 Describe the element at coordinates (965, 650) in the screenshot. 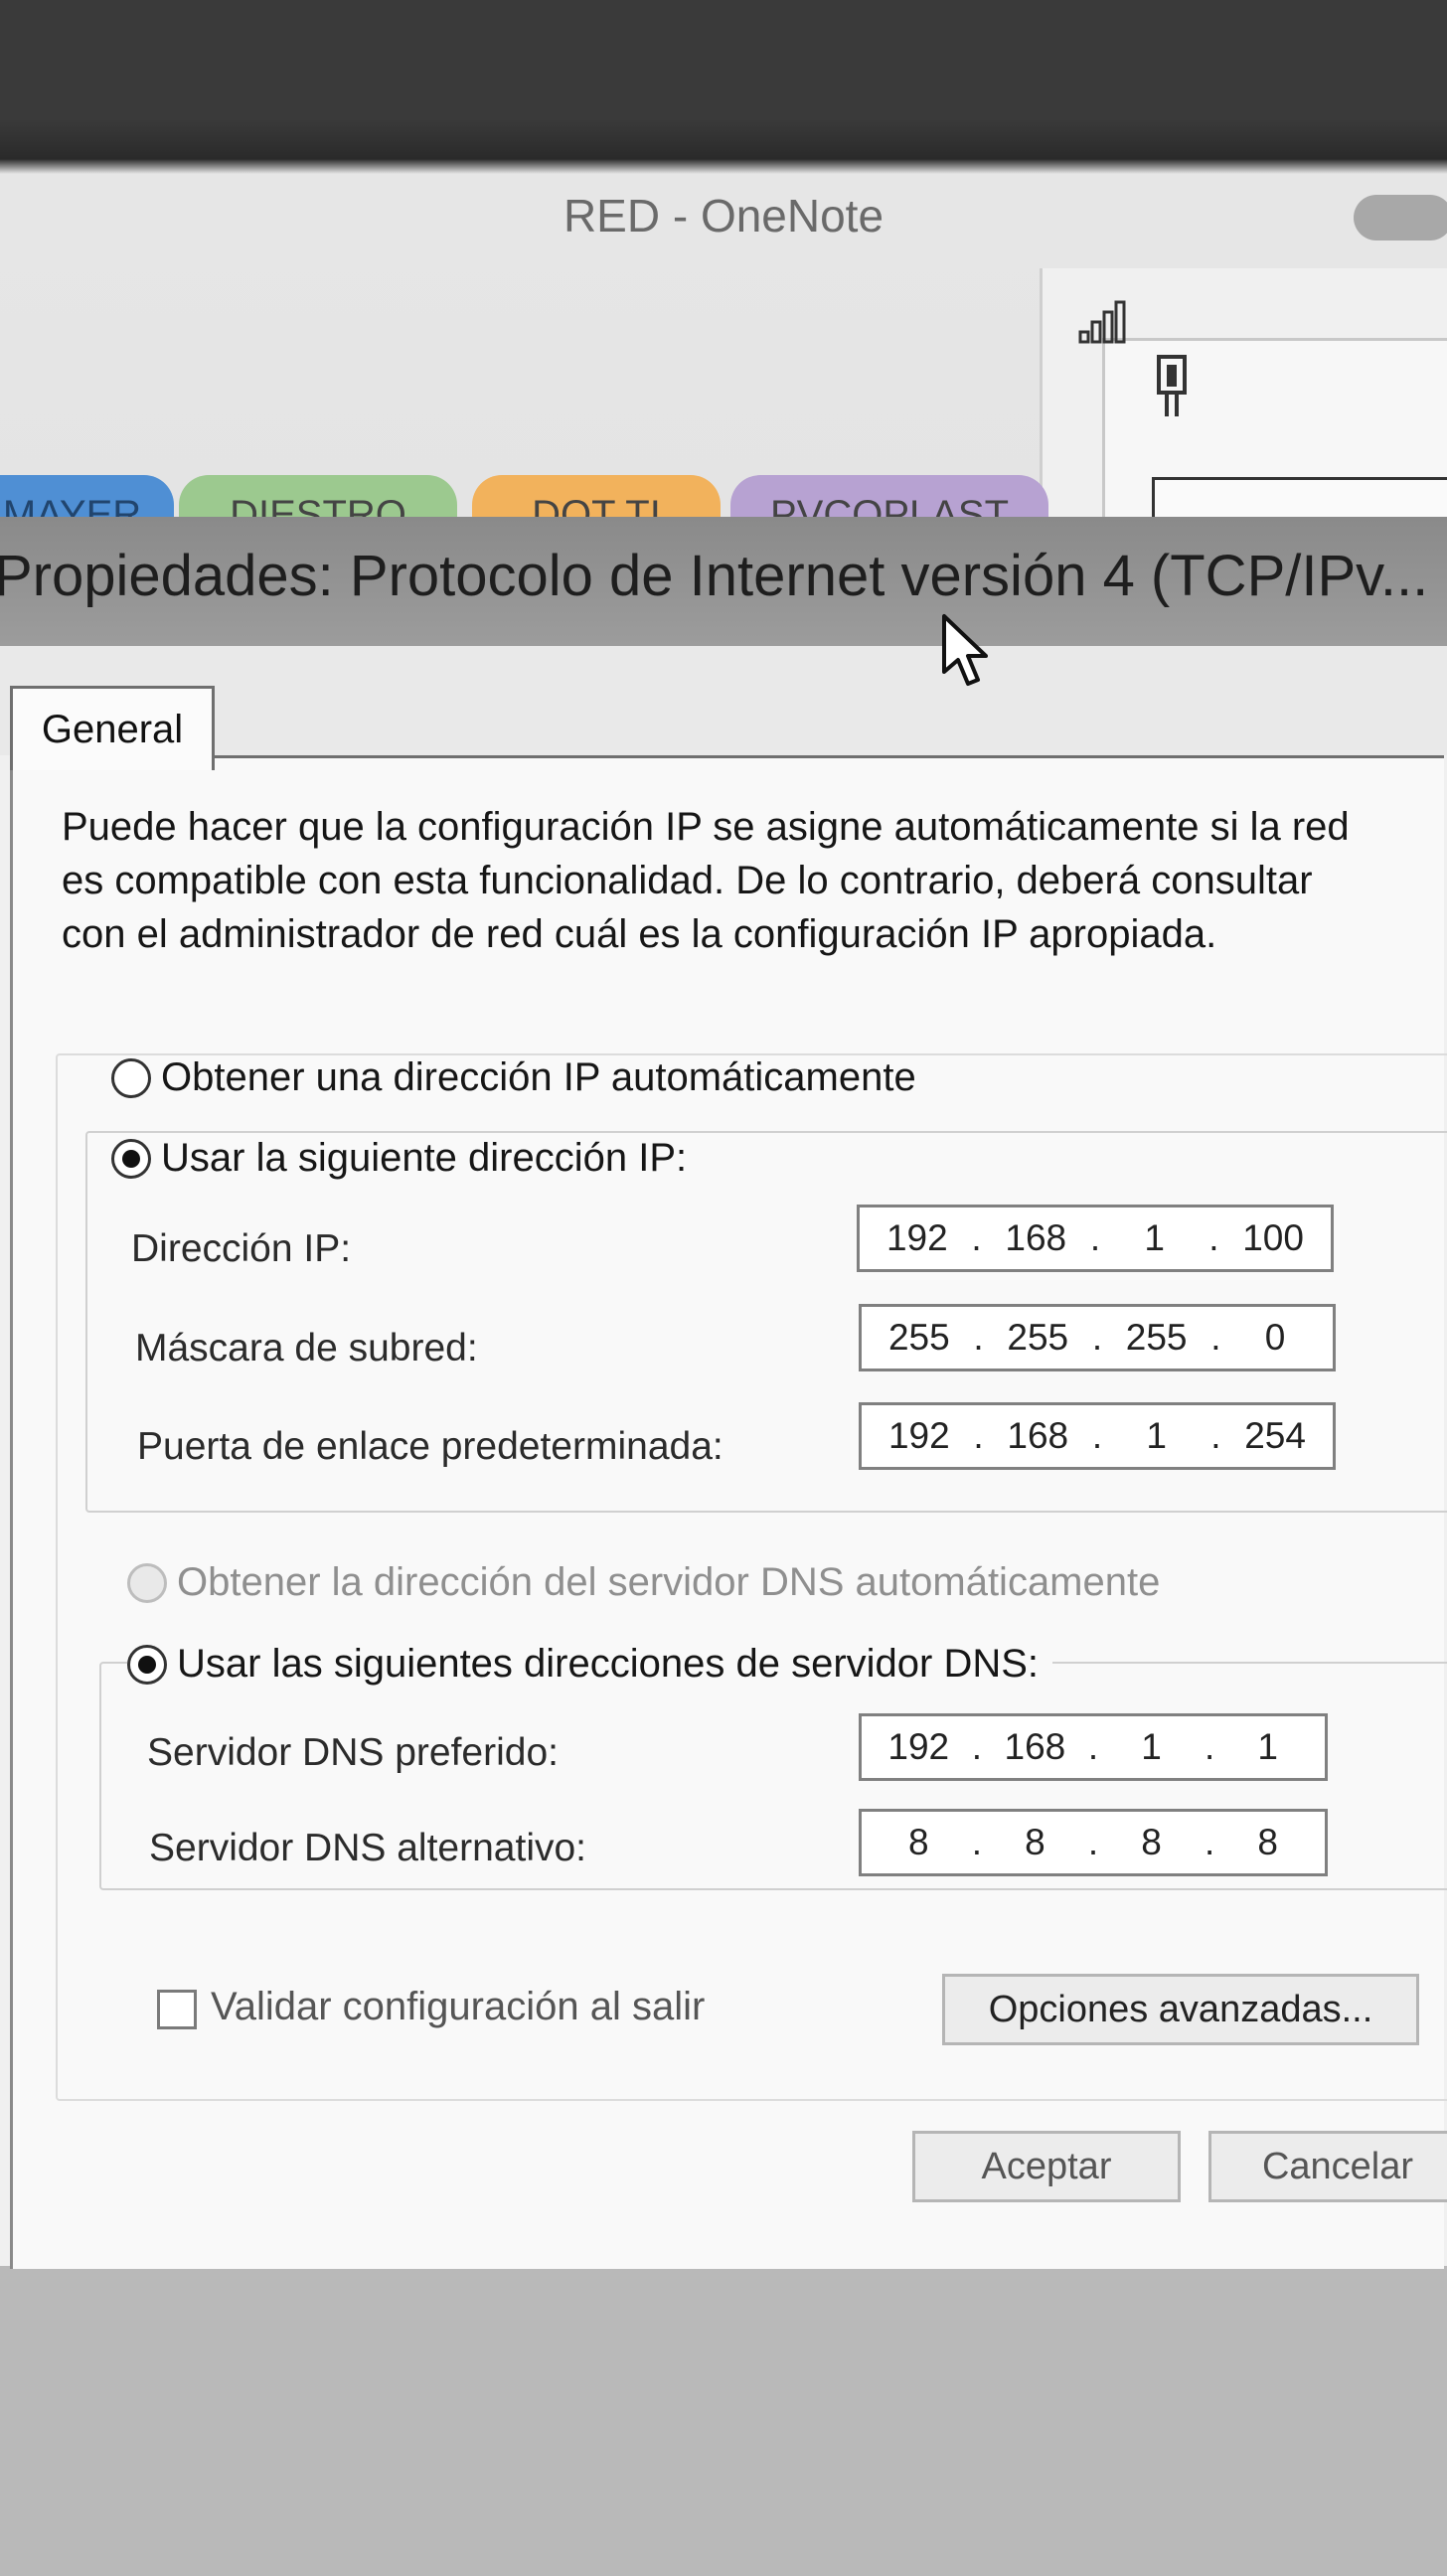

I see `mouse-cursor-icon` at that location.